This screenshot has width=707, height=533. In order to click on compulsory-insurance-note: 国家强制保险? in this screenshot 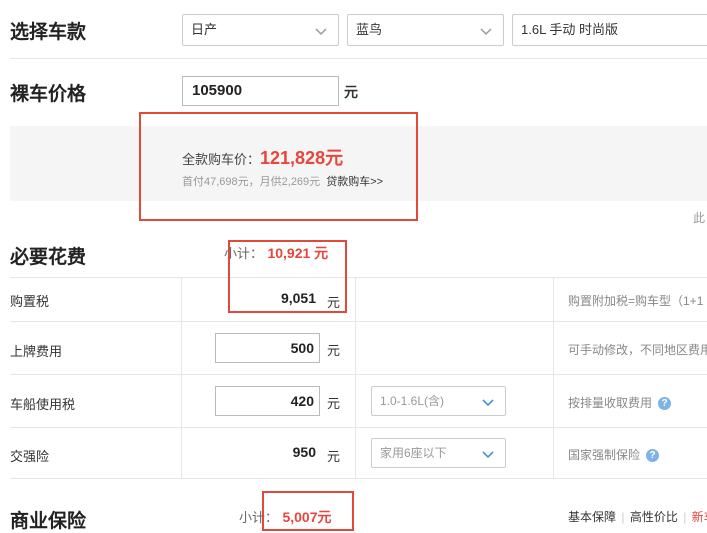, I will do `click(614, 454)`.